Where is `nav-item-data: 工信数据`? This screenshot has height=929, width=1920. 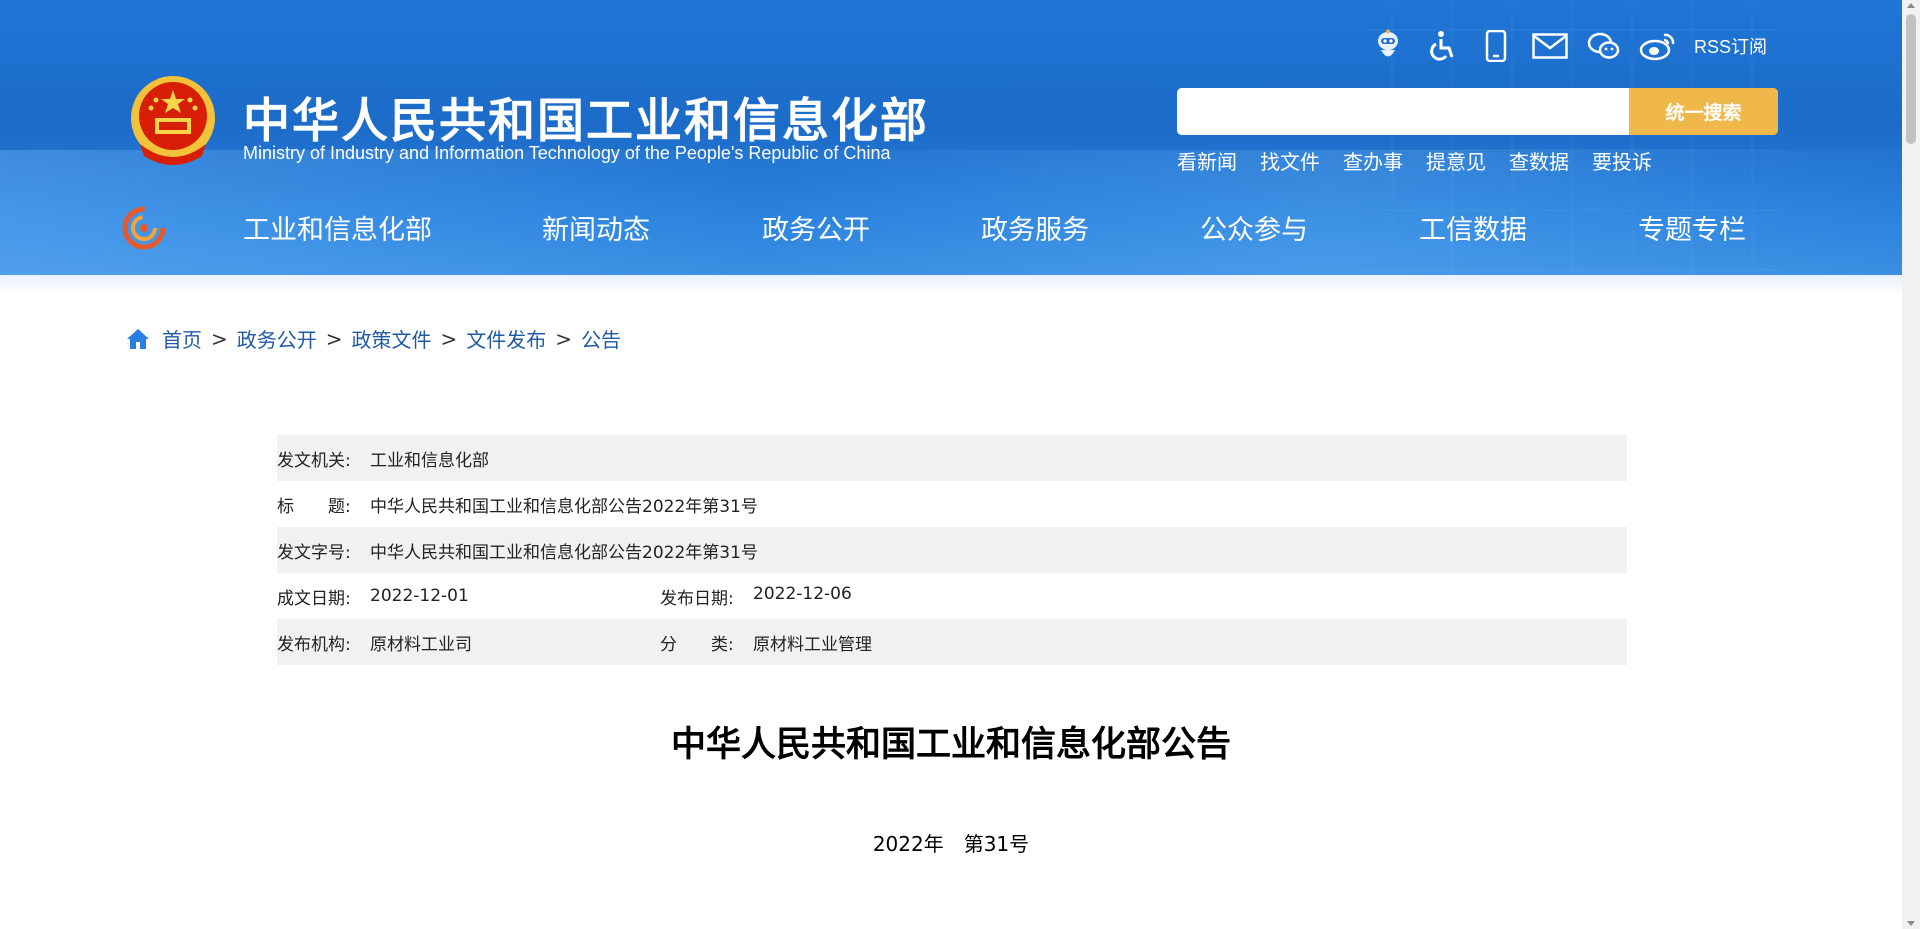
nav-item-data: 工信数据 is located at coordinates (1473, 227).